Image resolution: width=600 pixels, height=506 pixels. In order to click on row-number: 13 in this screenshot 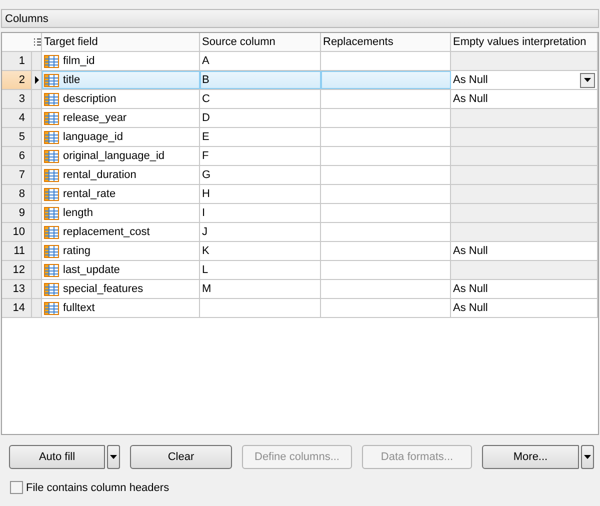, I will do `click(17, 289)`.